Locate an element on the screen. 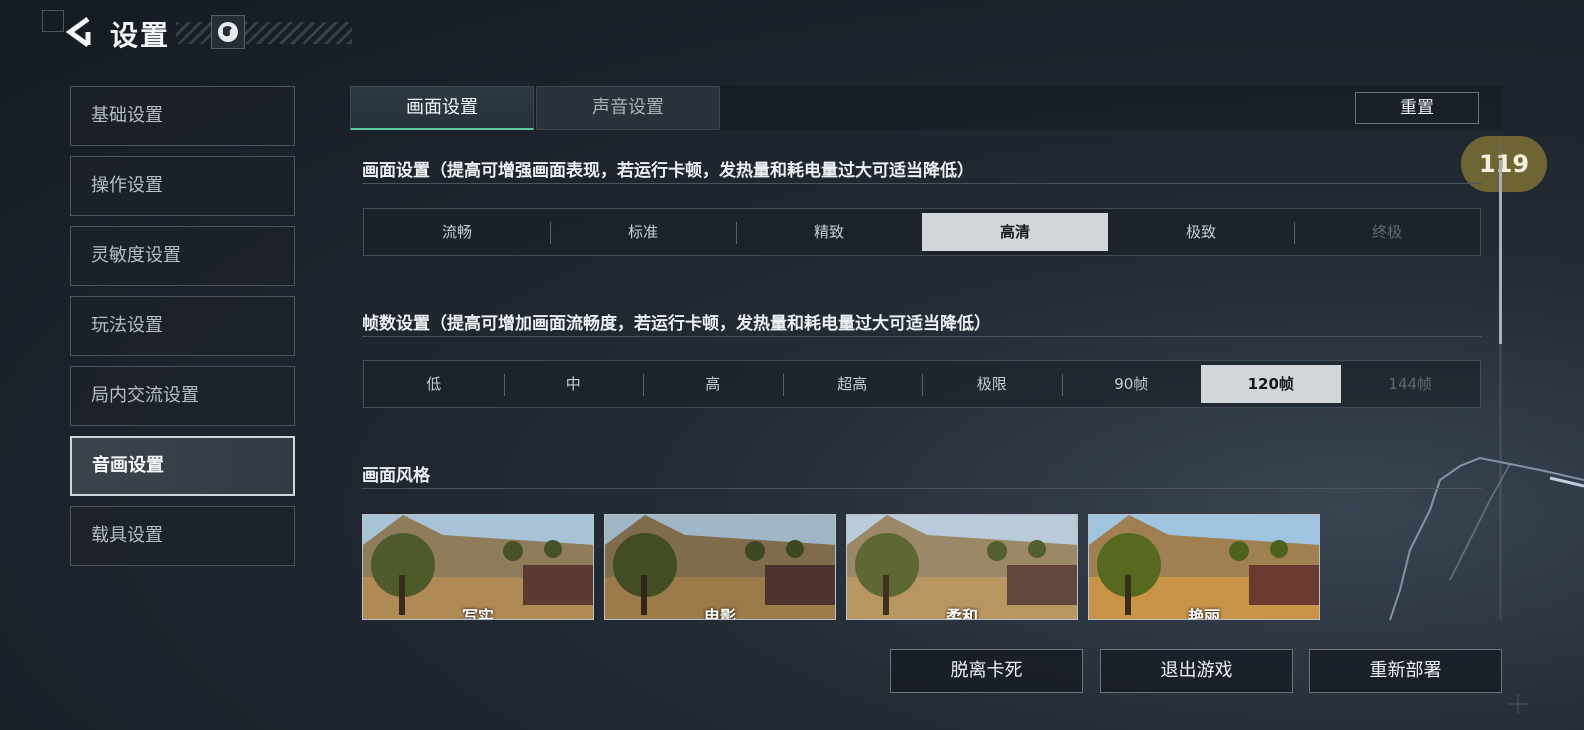  reset-button: 重置 is located at coordinates (1417, 108).